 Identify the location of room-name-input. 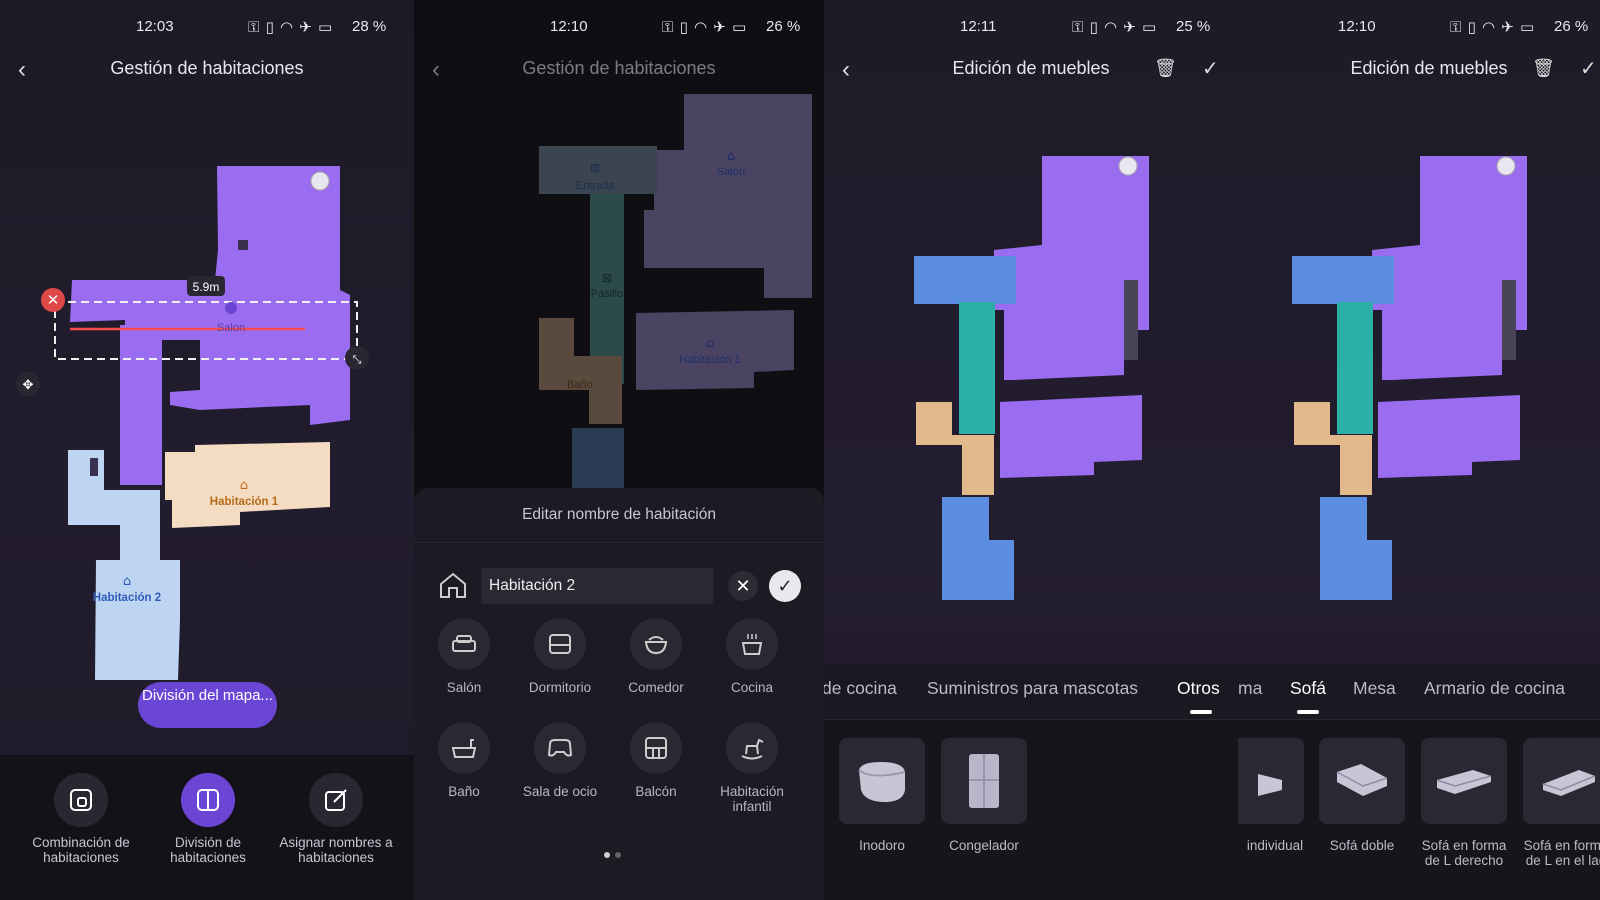
(597, 586).